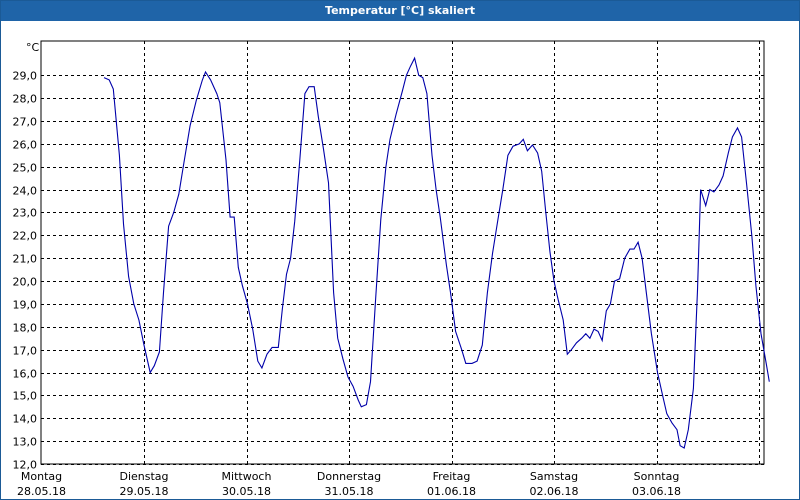 The height and width of the screenshot is (500, 800). What do you see at coordinates (25, 145) in the screenshot?
I see `y-tick-label: 26,0` at bounding box center [25, 145].